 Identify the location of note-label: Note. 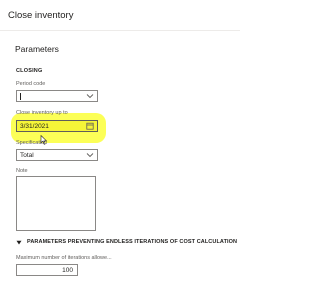
(22, 171).